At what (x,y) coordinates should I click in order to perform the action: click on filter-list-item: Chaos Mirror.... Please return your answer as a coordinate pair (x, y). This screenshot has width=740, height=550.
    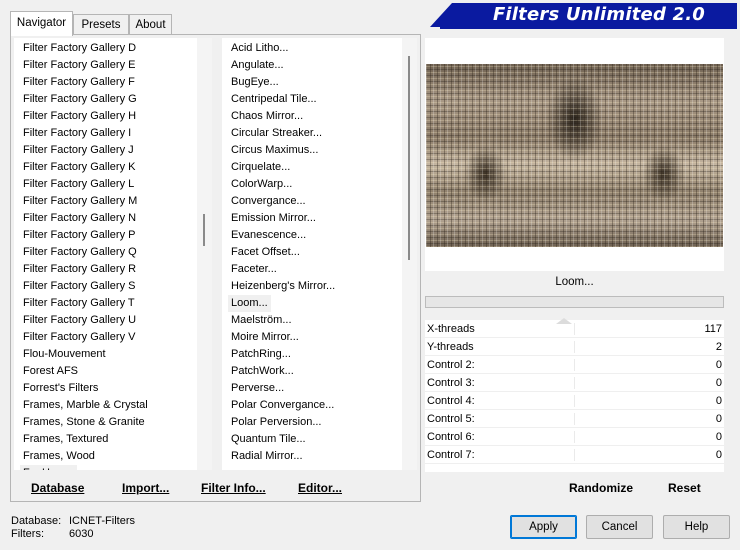
    Looking at the image, I should click on (267, 116).